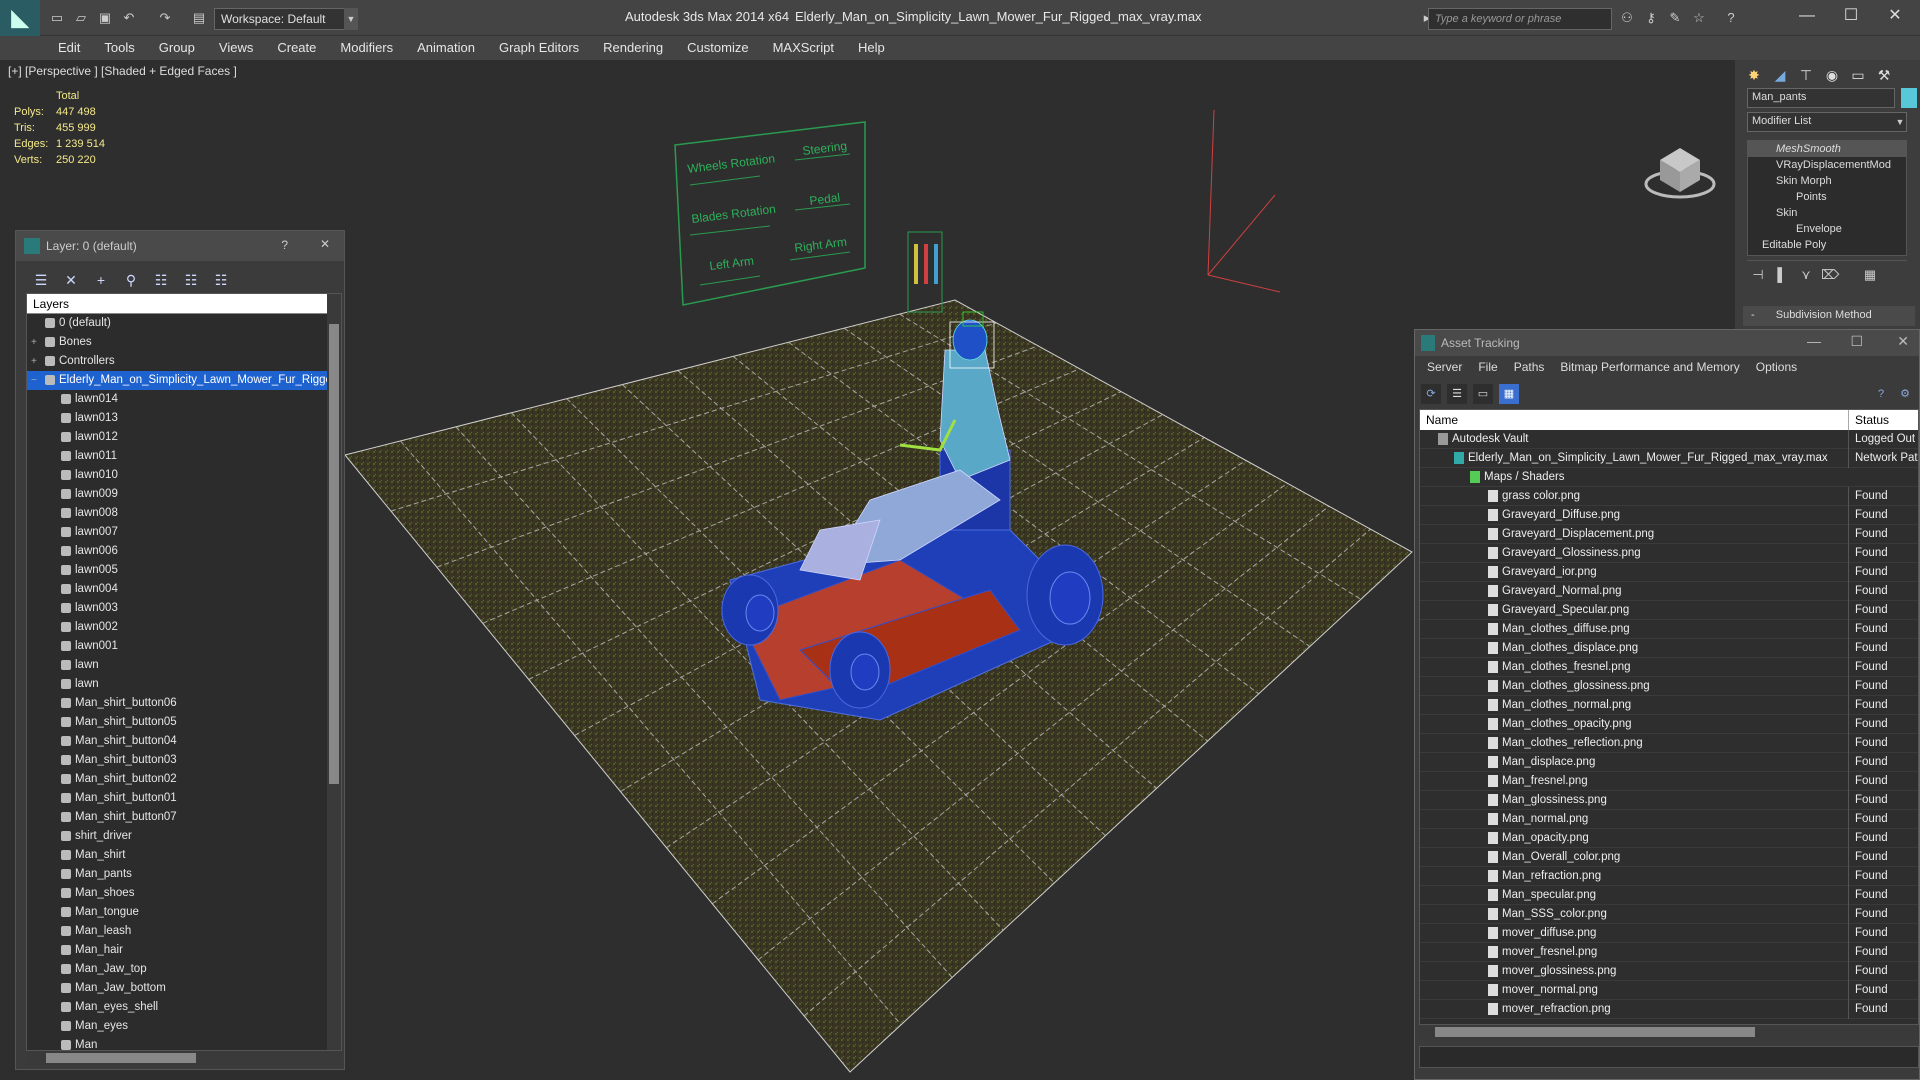  I want to click on close-icon: ✕, so click(1903, 341).